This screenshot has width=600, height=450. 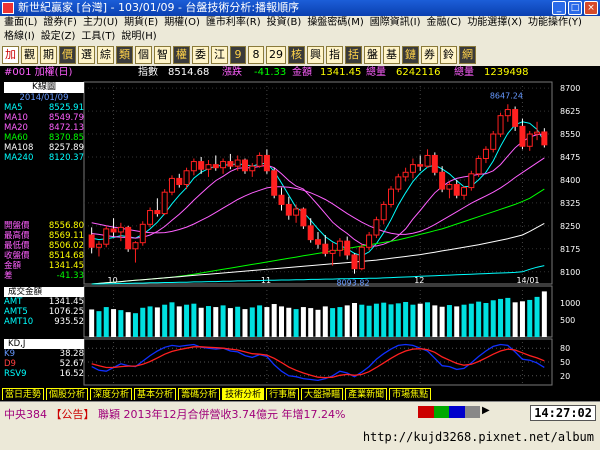 I want to click on toolbar-button: 指, so click(x=334, y=55).